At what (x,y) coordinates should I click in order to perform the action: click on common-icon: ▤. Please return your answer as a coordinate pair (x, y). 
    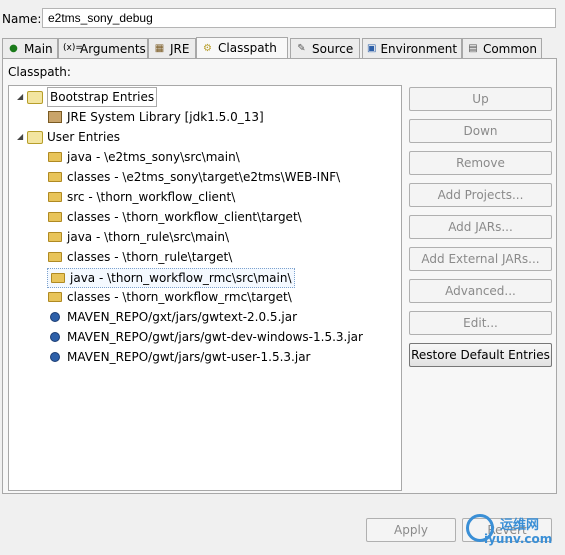
    Looking at the image, I should click on (473, 48).